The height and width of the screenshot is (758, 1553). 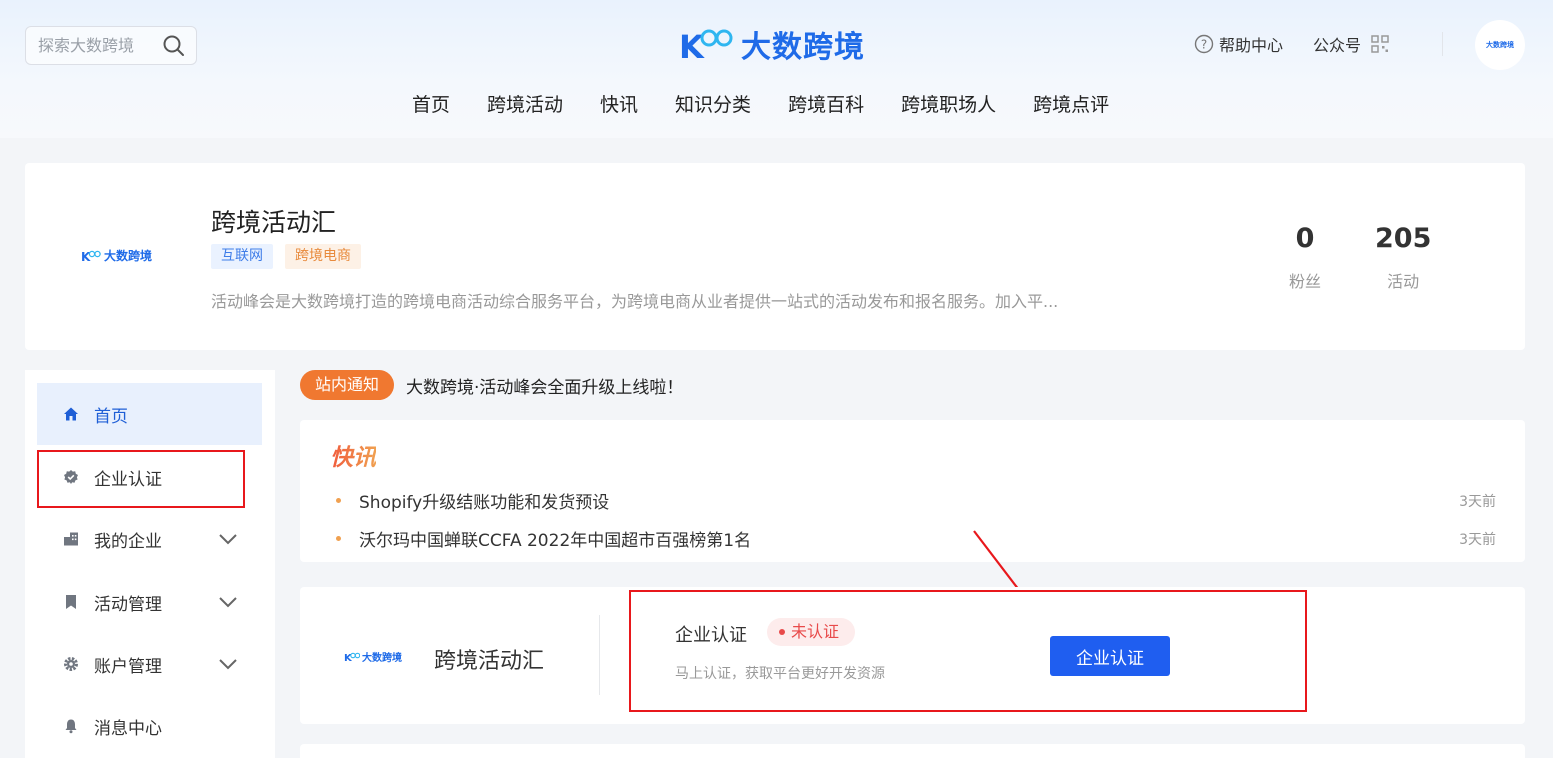 I want to click on stat-activities: 205 活动, so click(x=1403, y=257).